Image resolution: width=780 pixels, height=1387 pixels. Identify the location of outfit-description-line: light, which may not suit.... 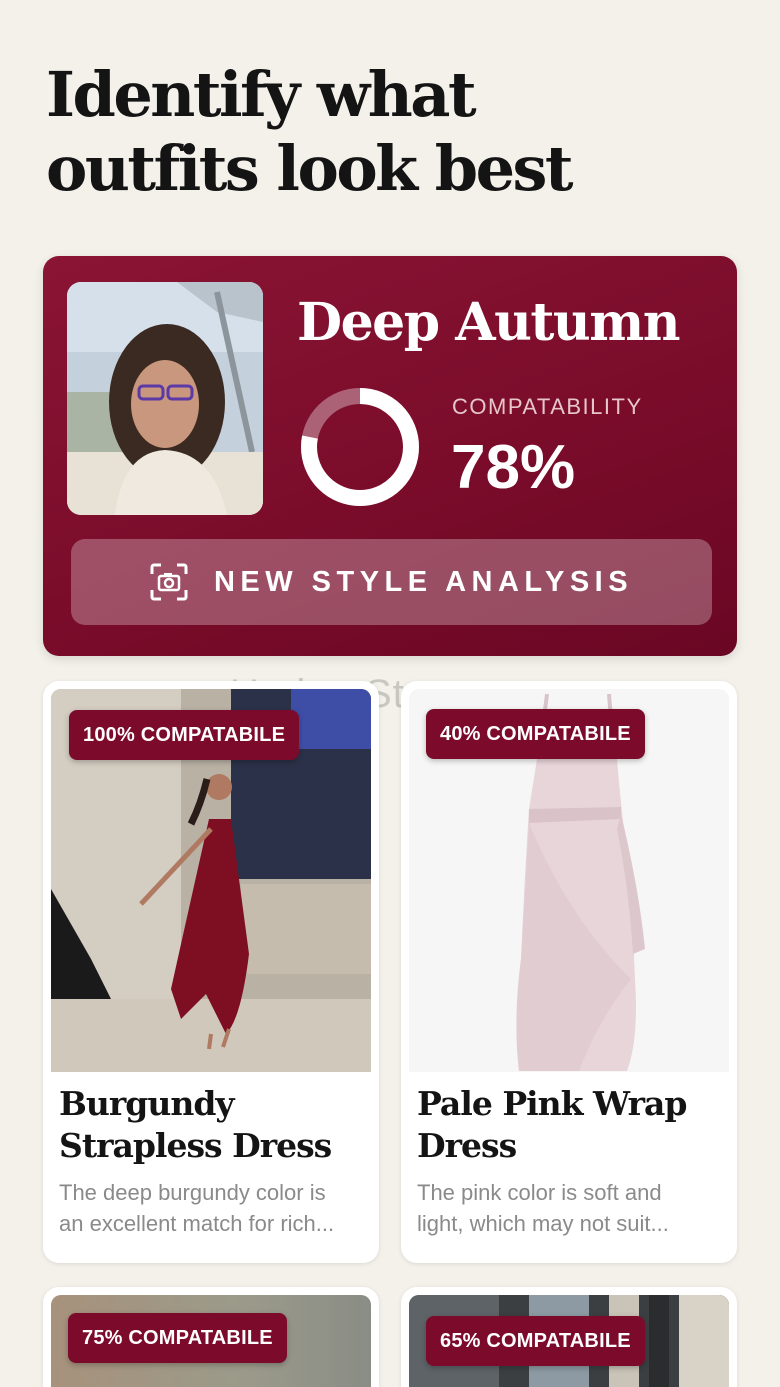
(543, 1223).